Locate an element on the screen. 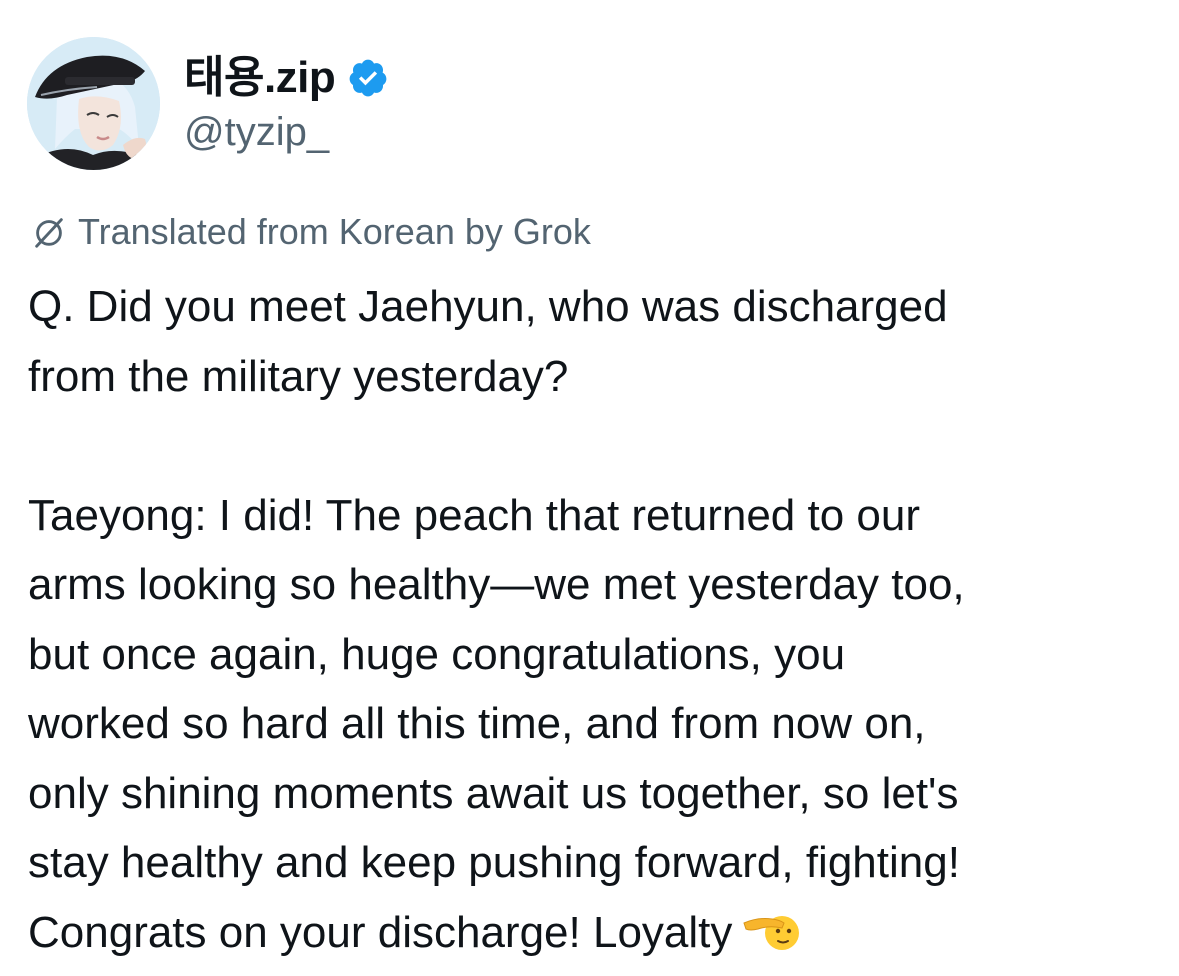  translation-label: Translated from Korean by Grok is located at coordinates (334, 231).